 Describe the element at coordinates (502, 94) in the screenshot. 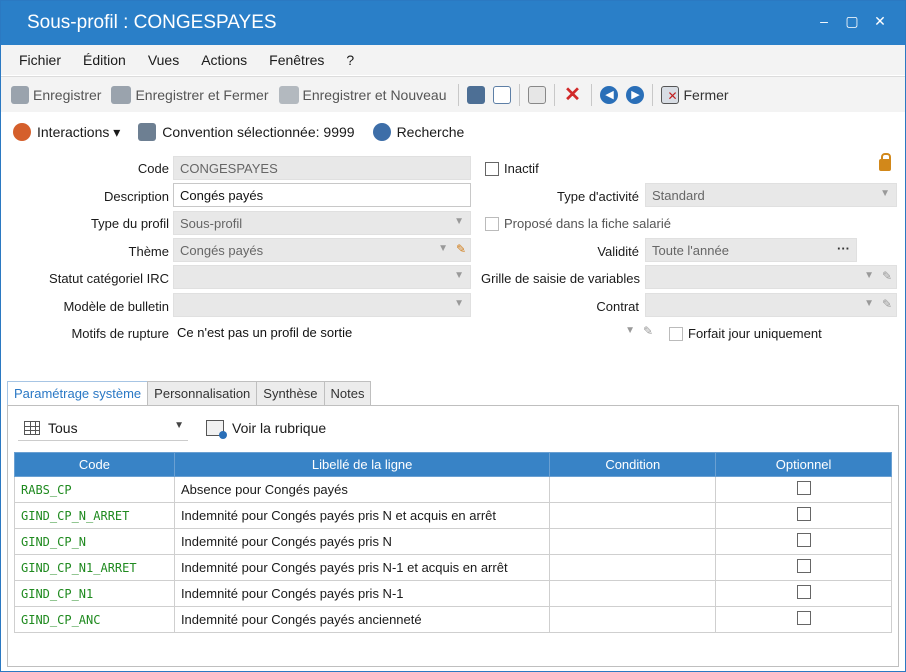

I see `print-preview-icon` at that location.